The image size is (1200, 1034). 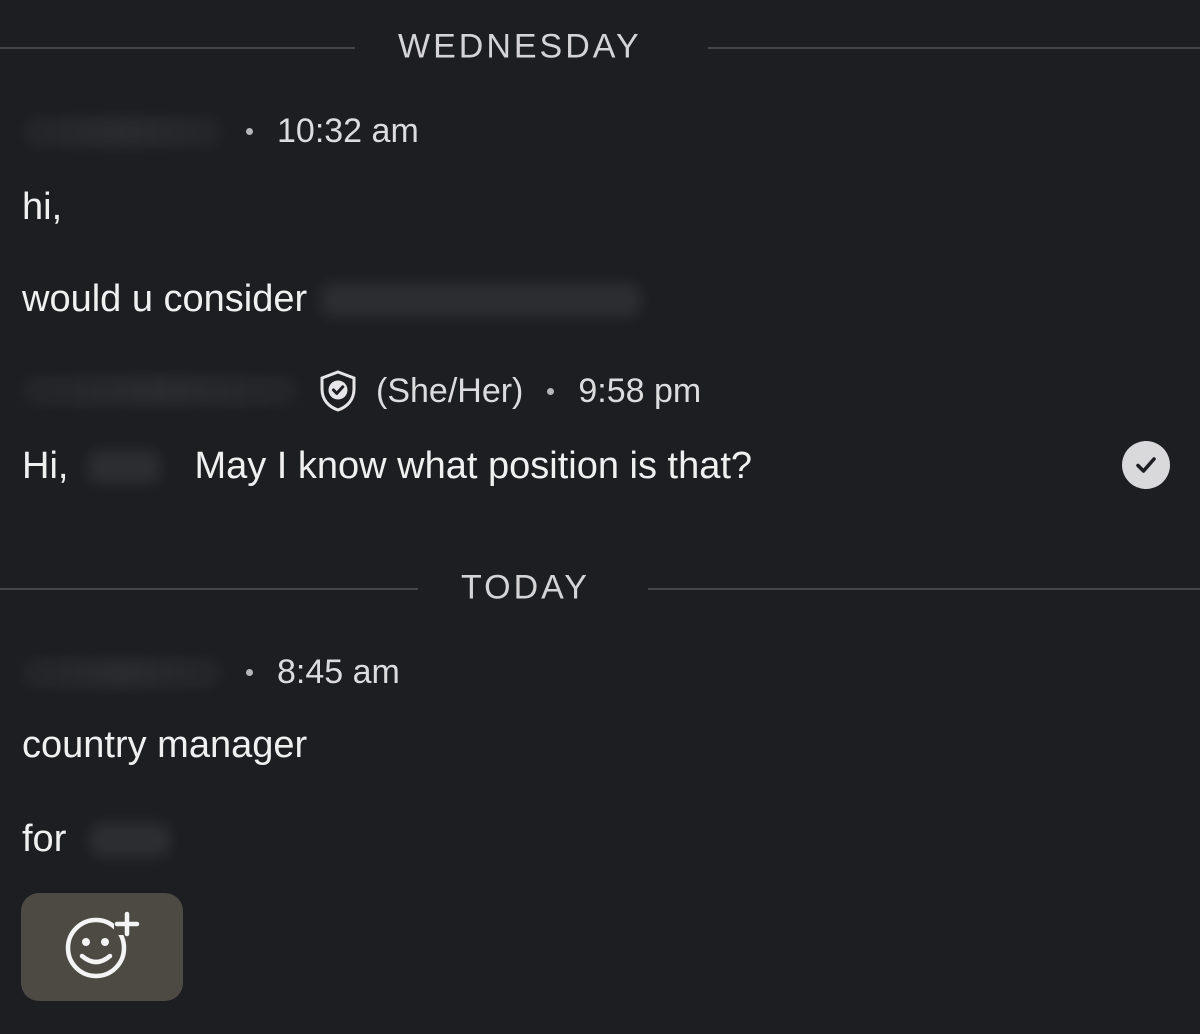 I want to click on message-timestamp: 9:58 pm, so click(x=640, y=390).